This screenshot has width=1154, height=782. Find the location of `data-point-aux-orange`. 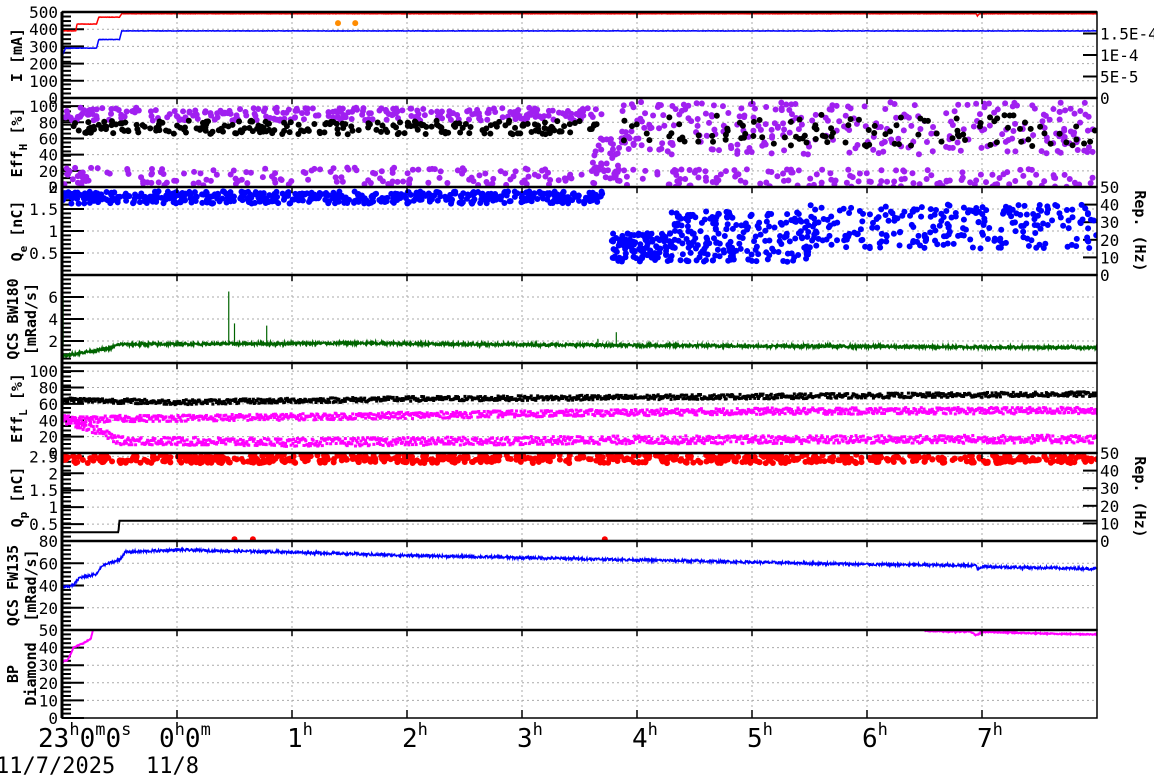

data-point-aux-orange is located at coordinates (338, 23).